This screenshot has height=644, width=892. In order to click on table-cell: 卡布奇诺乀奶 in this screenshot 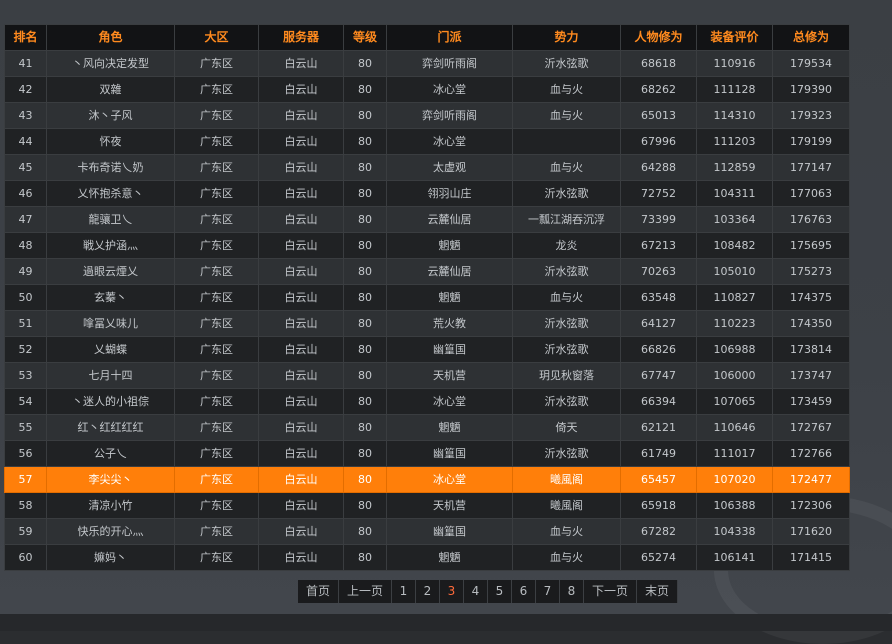, I will do `click(110, 167)`.